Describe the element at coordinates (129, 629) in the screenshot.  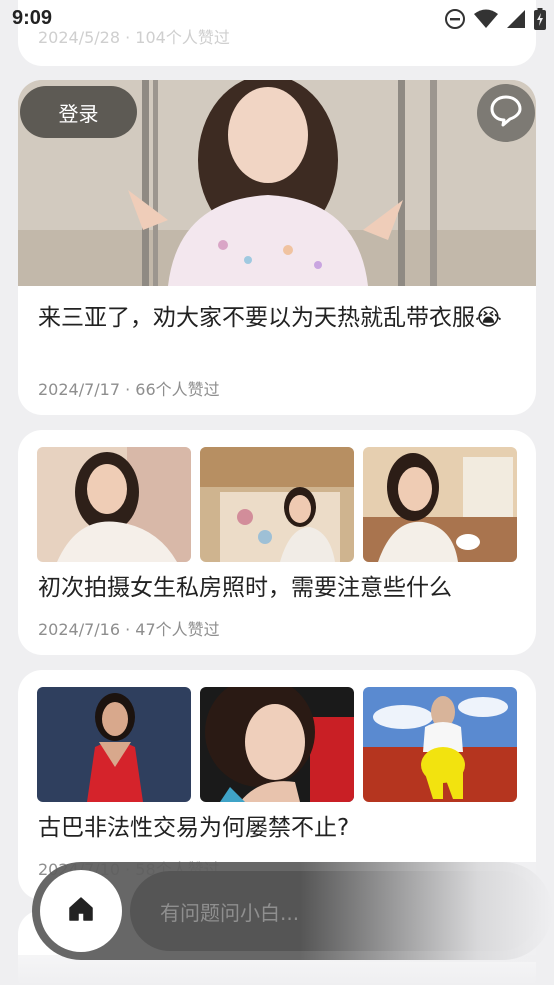
I see `post-meta: 2024/7/16 · 47个人赞过` at that location.